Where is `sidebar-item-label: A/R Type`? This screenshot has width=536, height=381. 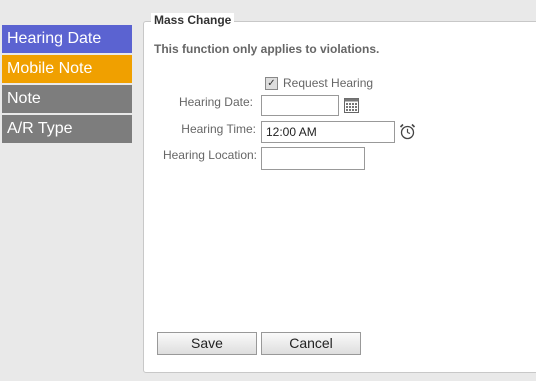 sidebar-item-label: A/R Type is located at coordinates (40, 128).